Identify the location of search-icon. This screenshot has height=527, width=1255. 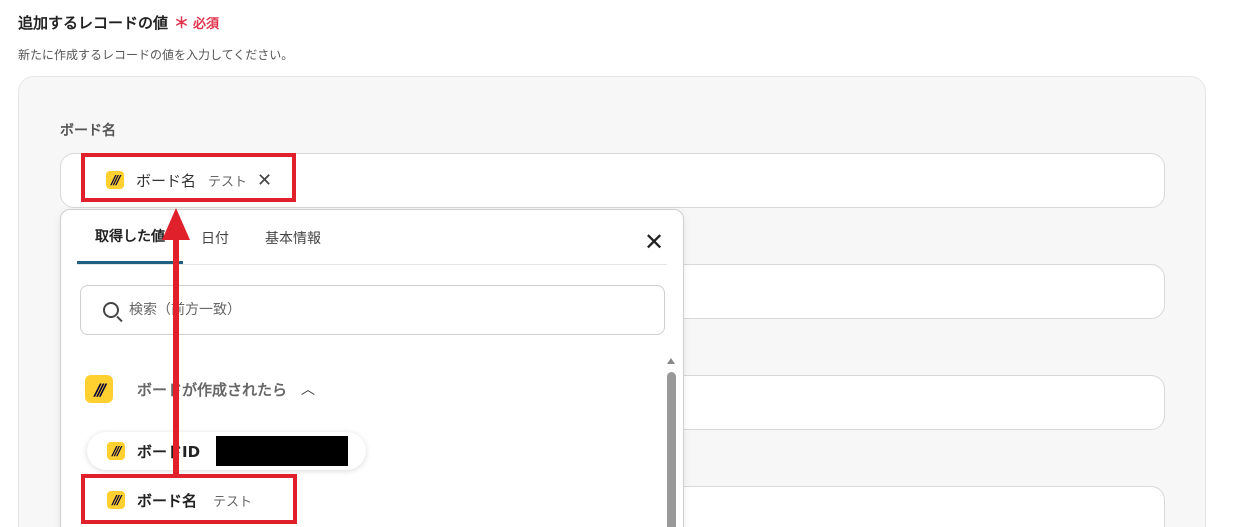
(111, 310).